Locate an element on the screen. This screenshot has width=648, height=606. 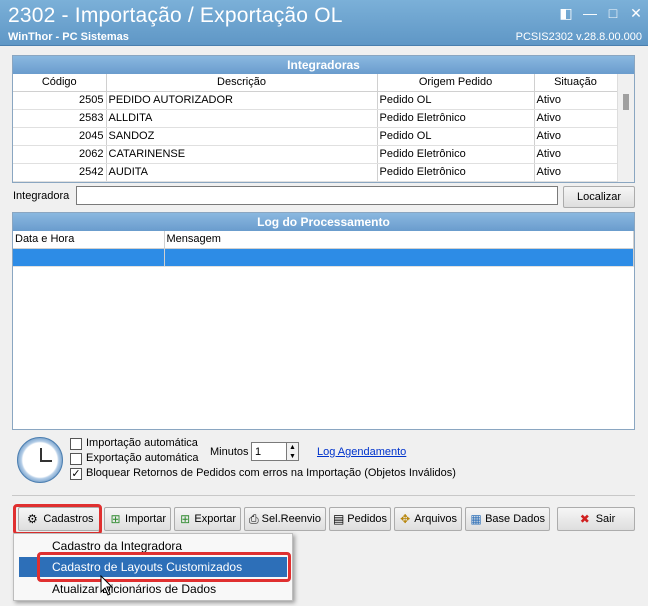
minutos-stepper: ▲ ▼ is located at coordinates (292, 451).